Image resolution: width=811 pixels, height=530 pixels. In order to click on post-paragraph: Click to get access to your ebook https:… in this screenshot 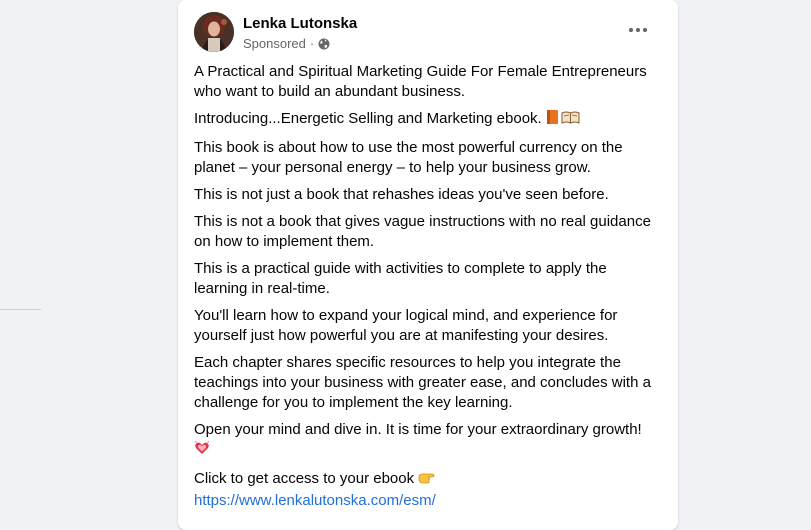, I will do `click(428, 490)`.